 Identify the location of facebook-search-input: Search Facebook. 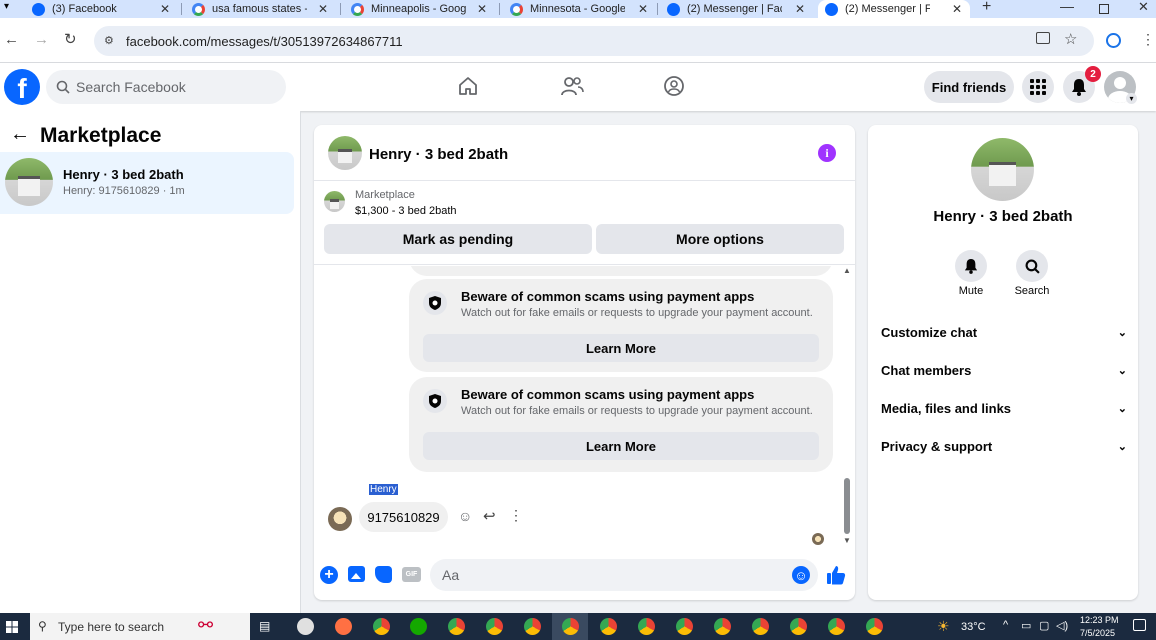
(166, 87).